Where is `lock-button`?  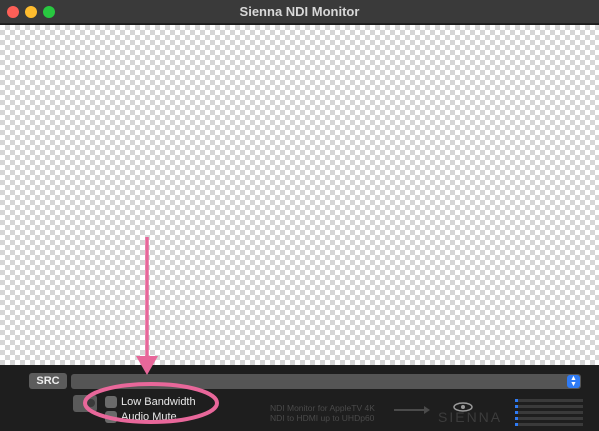 lock-button is located at coordinates (85, 403).